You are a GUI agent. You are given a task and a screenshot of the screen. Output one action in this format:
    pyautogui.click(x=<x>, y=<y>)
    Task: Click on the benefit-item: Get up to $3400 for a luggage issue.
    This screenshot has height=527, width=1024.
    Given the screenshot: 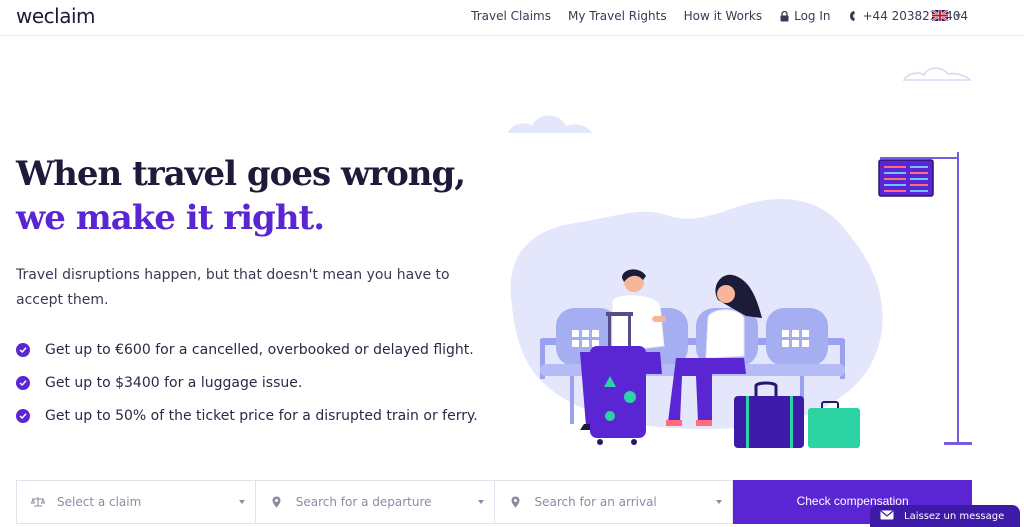 What is the action you would take?
    pyautogui.click(x=247, y=382)
    